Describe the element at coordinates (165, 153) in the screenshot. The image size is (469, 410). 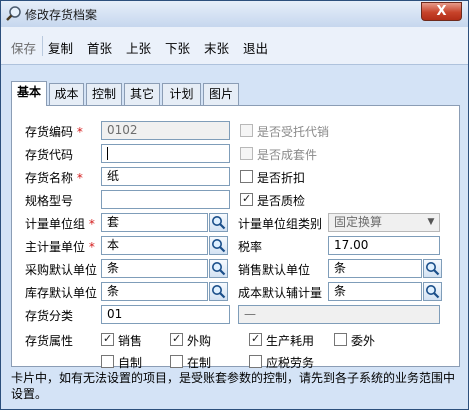
I see `inventory-abbr-field` at that location.